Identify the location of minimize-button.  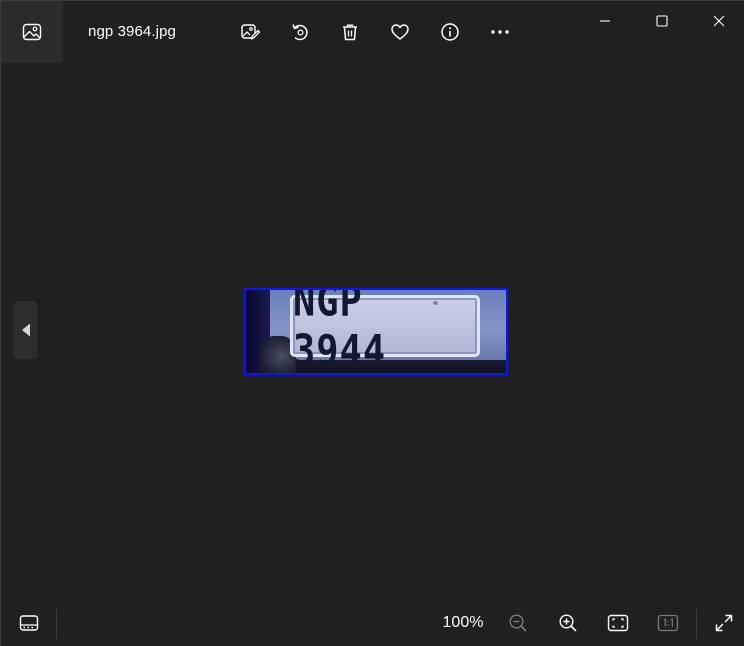
(605, 21).